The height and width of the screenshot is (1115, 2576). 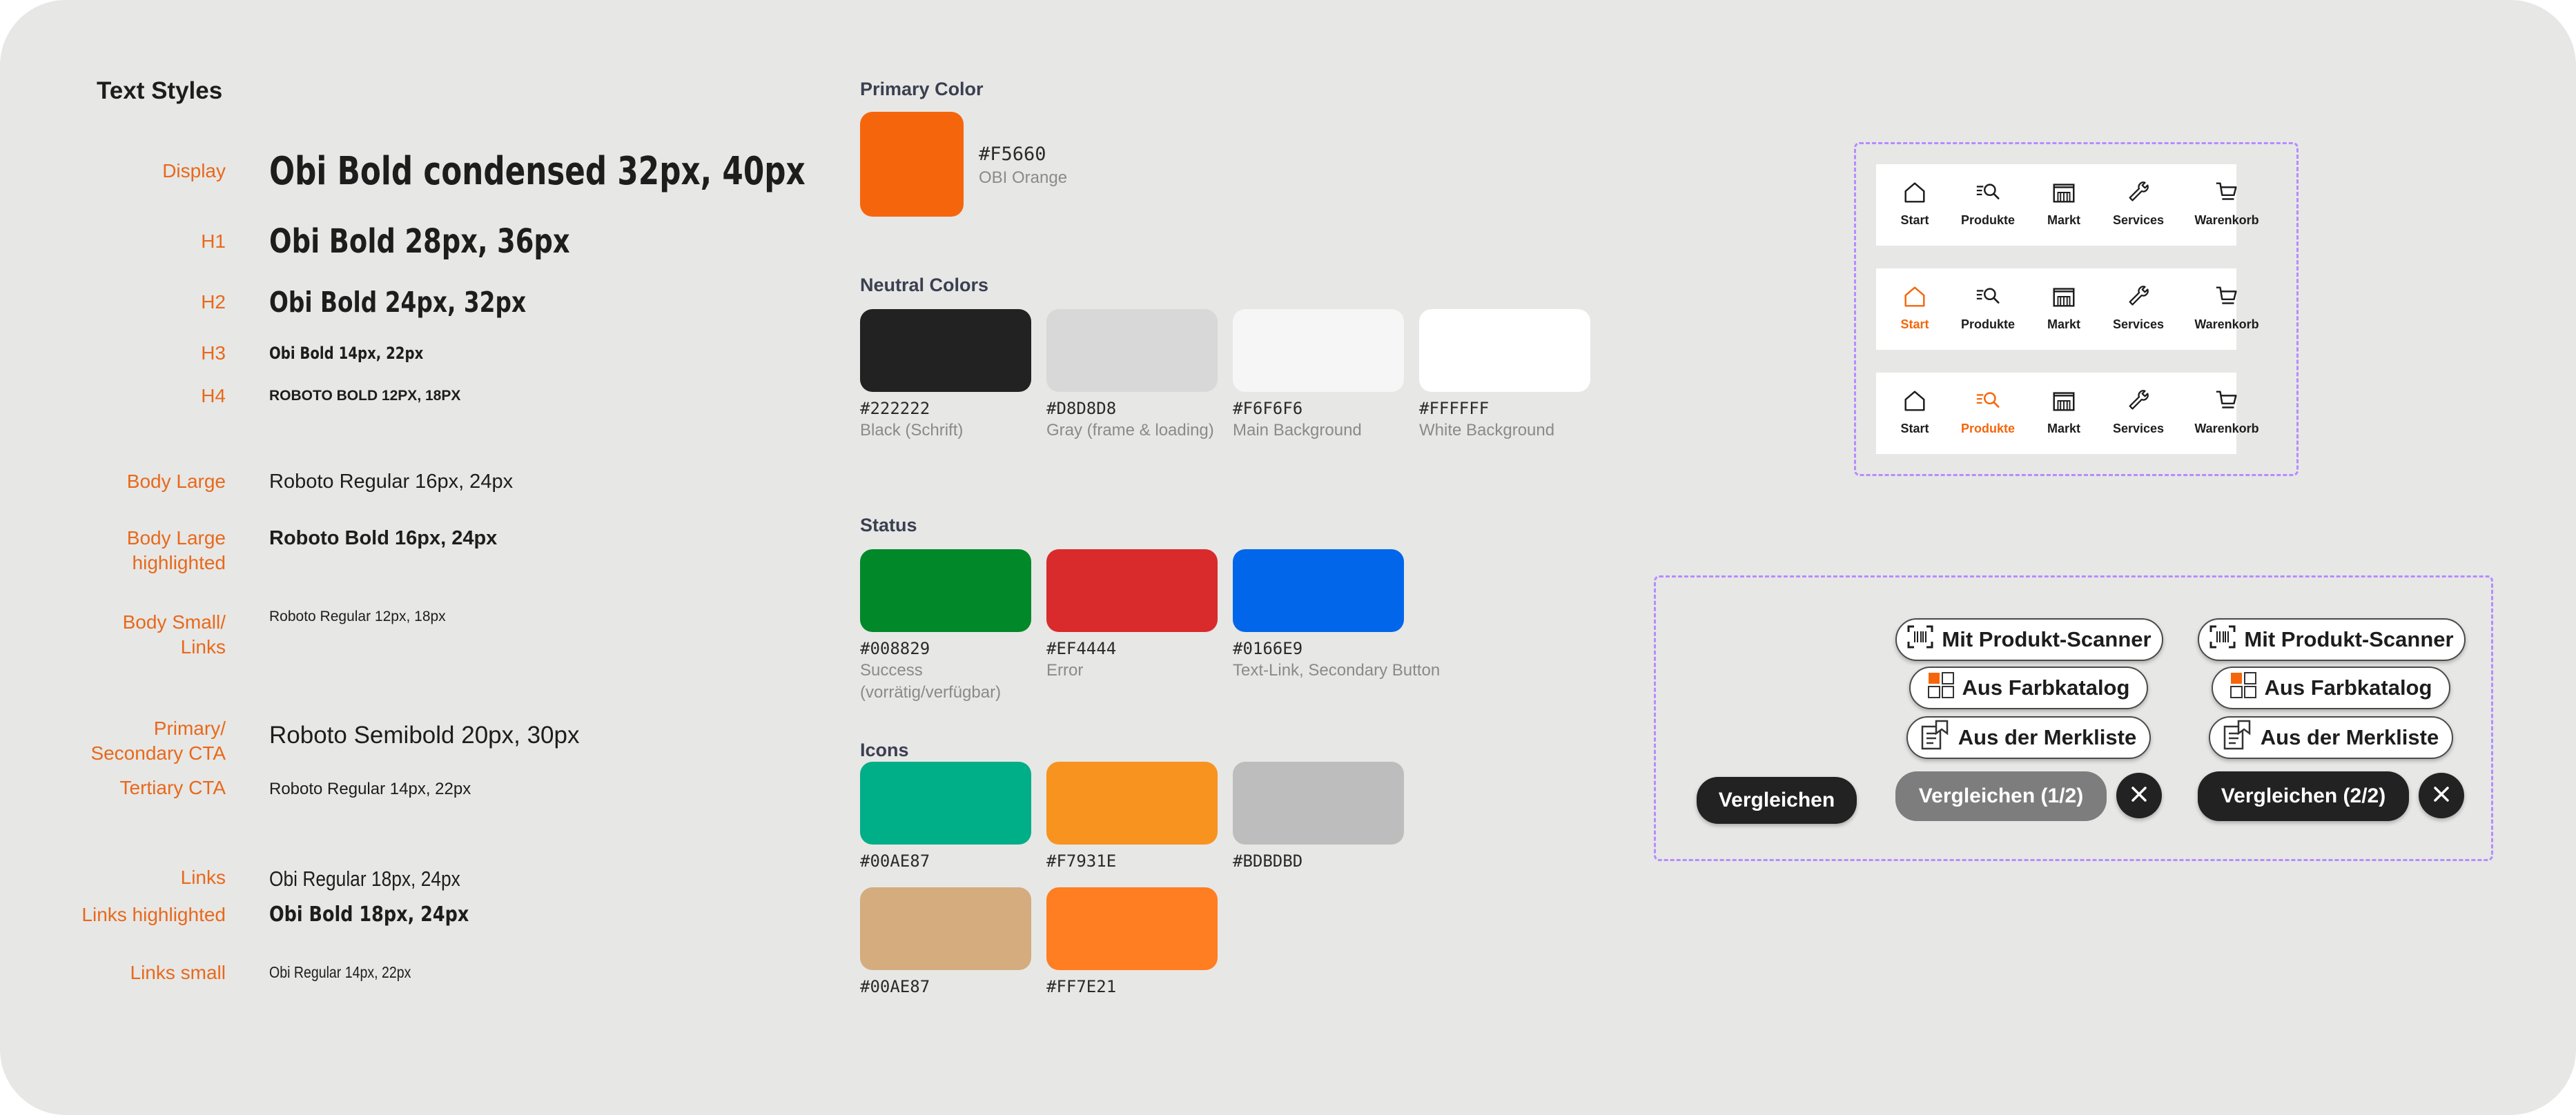 What do you see at coordinates (178, 972) in the screenshot?
I see `links-small-label: Links small` at bounding box center [178, 972].